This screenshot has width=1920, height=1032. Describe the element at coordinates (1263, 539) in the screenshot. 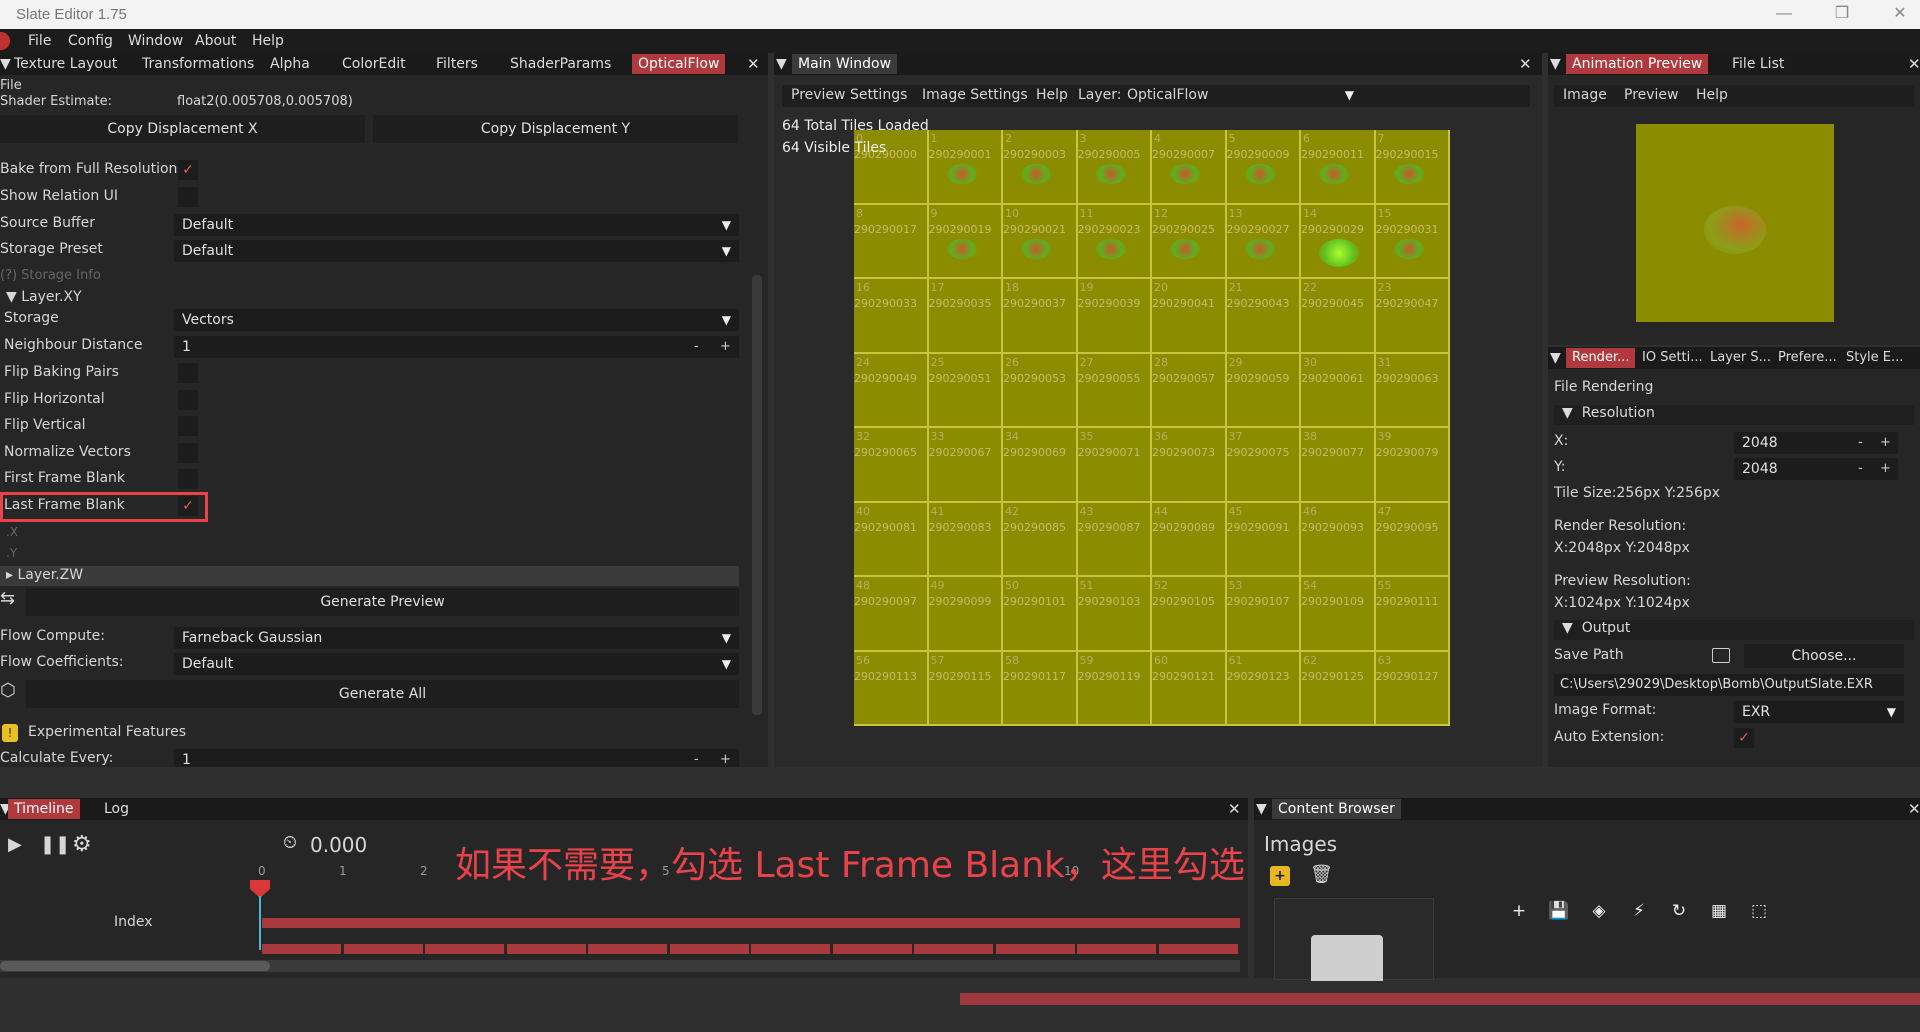

I see `tile: 45 290290091` at that location.